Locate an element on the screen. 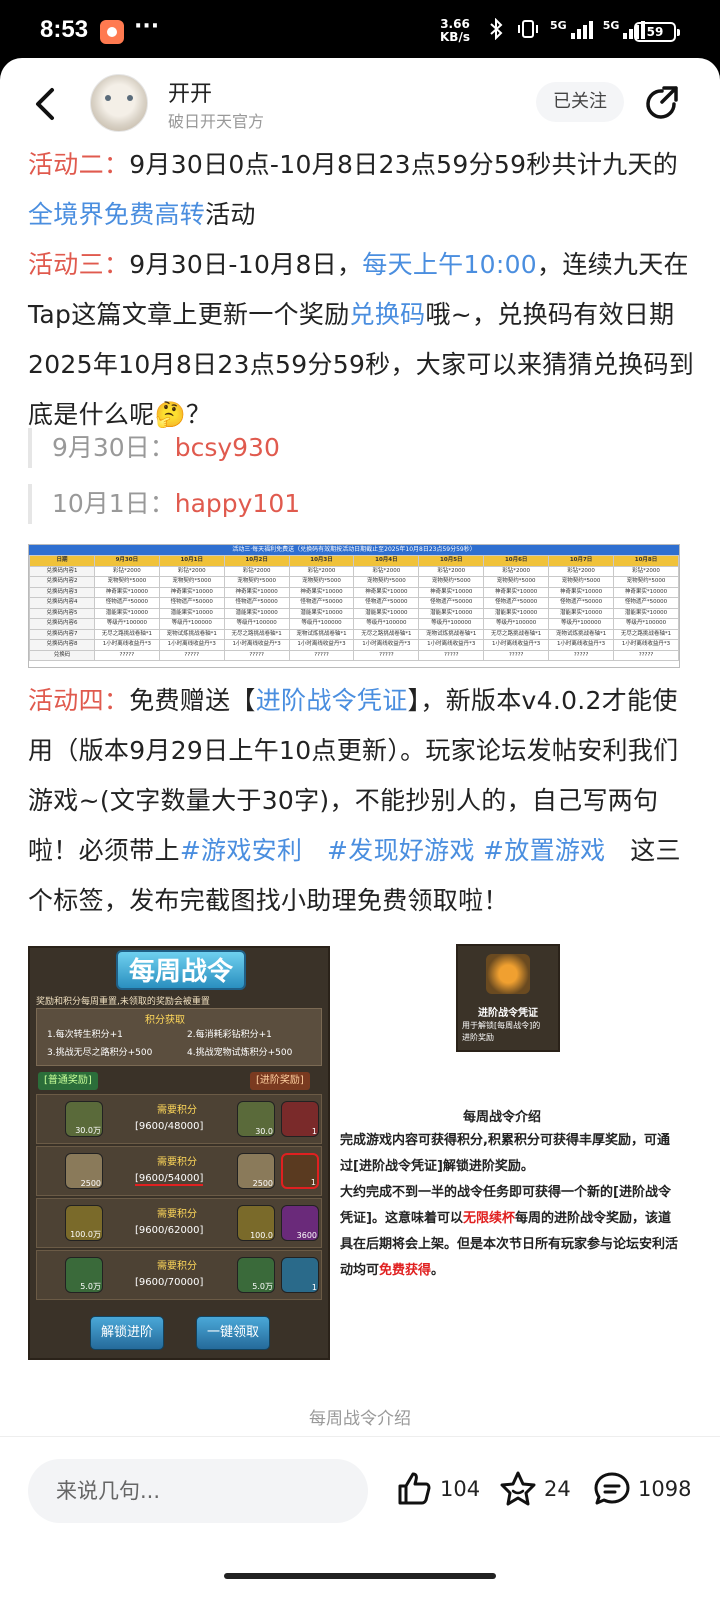 This screenshot has width=720, height=1600. reward-amount: 3600 is located at coordinates (306, 1235).